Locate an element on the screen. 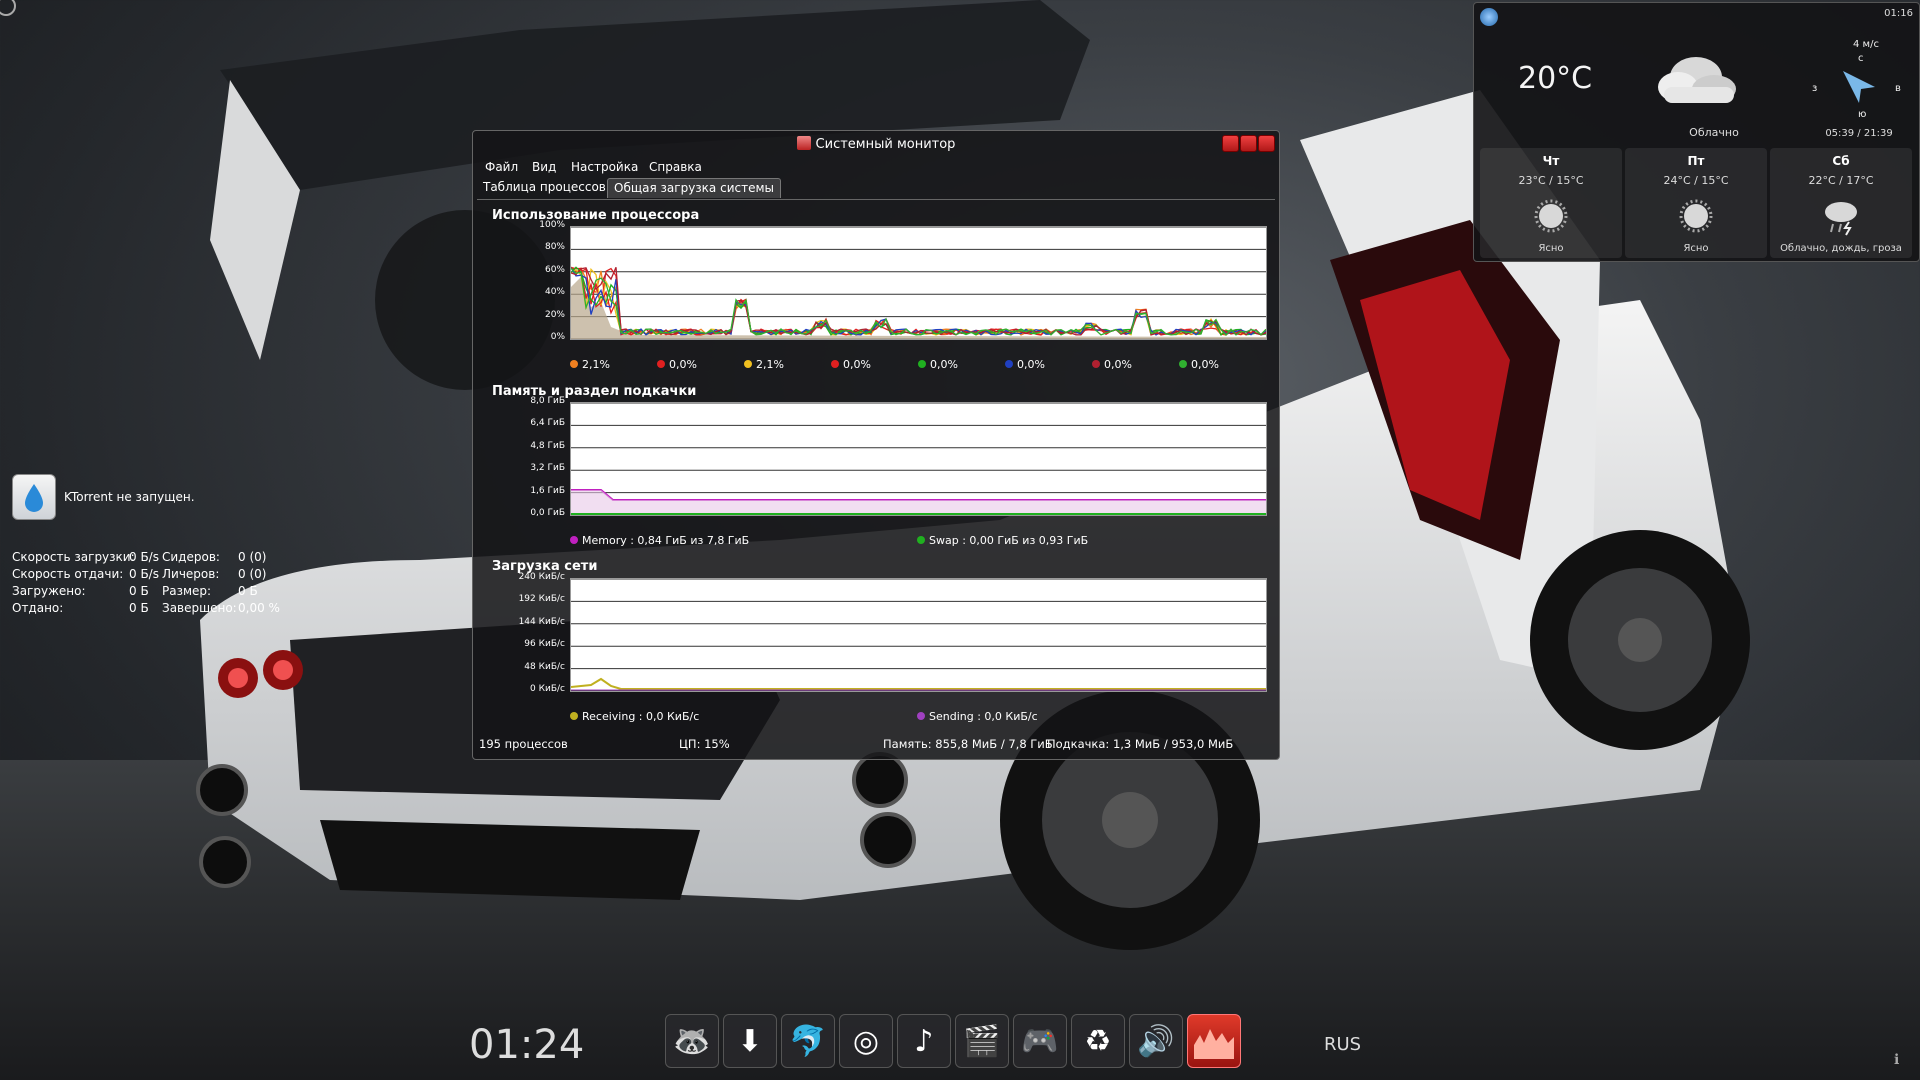 The width and height of the screenshot is (1920, 1080). system-monitor-icon is located at coordinates (1214, 1041).